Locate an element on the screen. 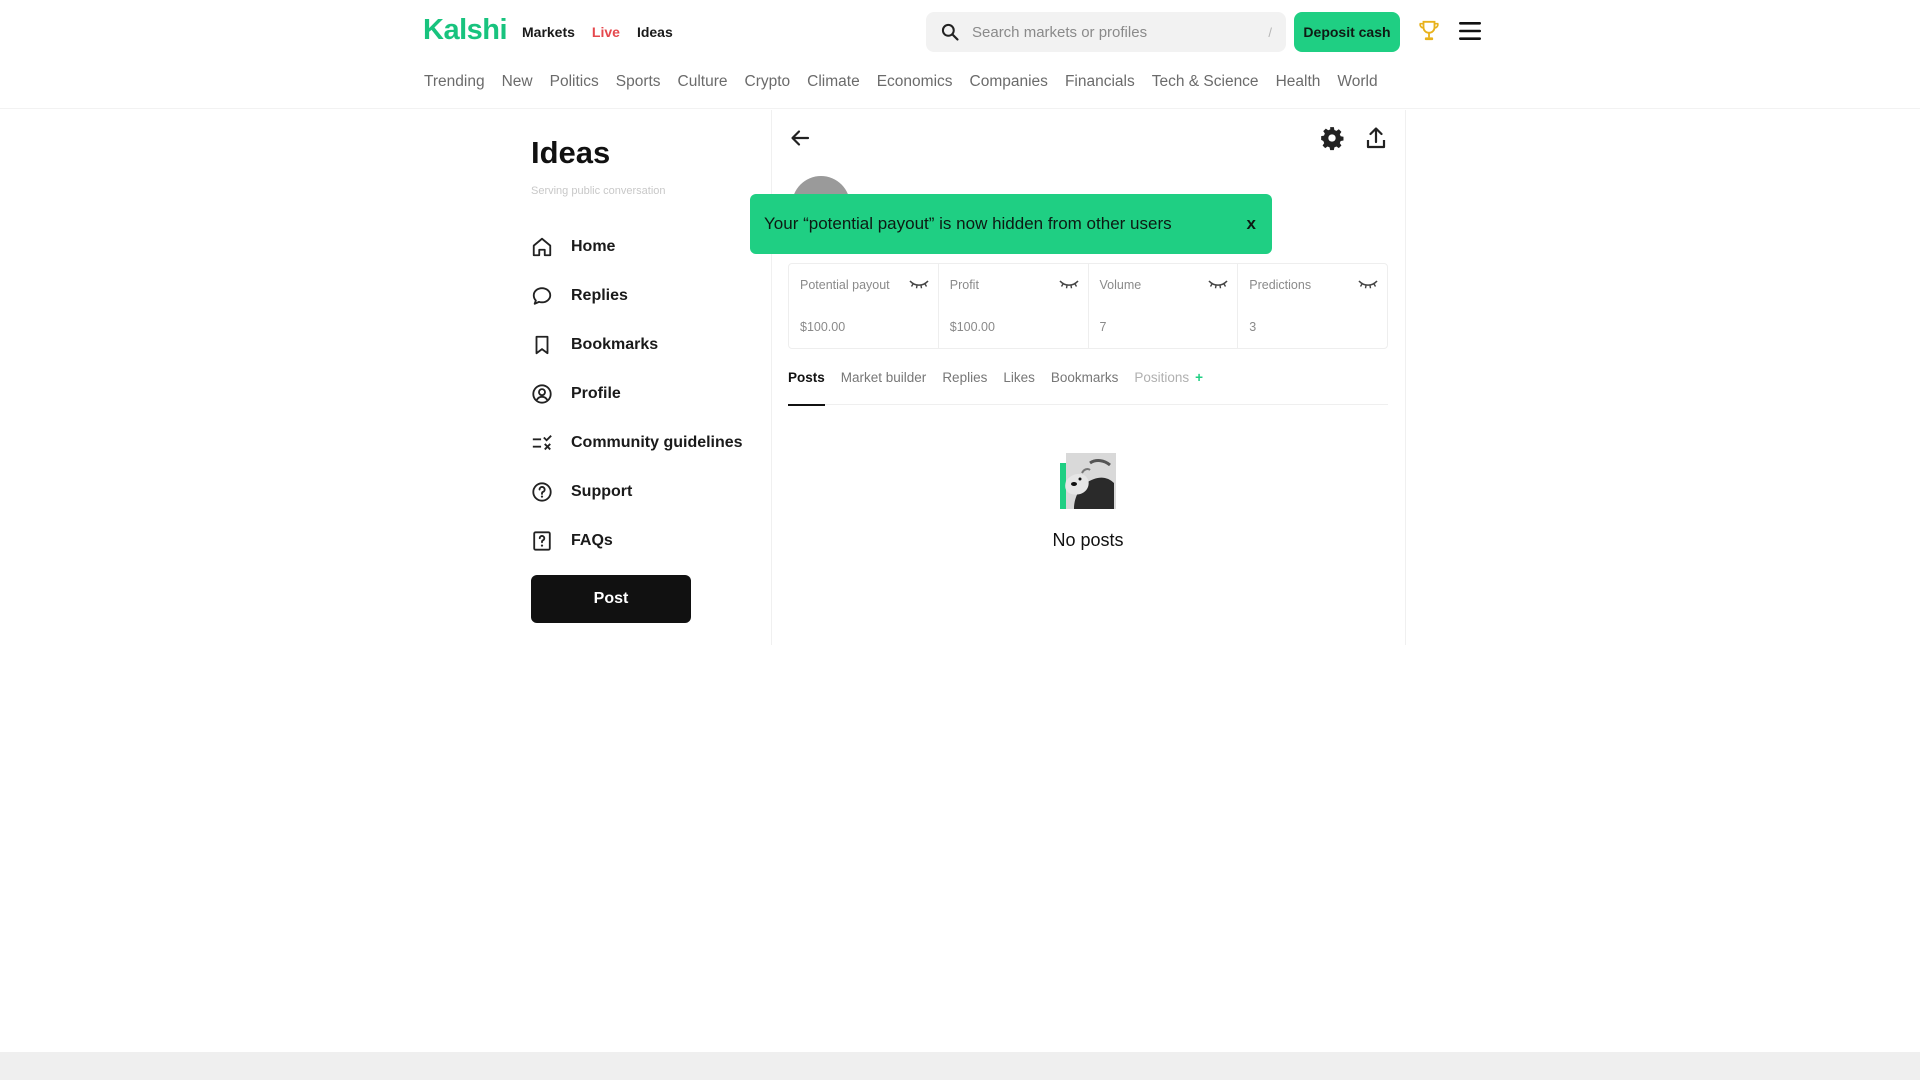 The height and width of the screenshot is (1080, 1920). sidebar-item-faqs: FAQs is located at coordinates (641, 540).